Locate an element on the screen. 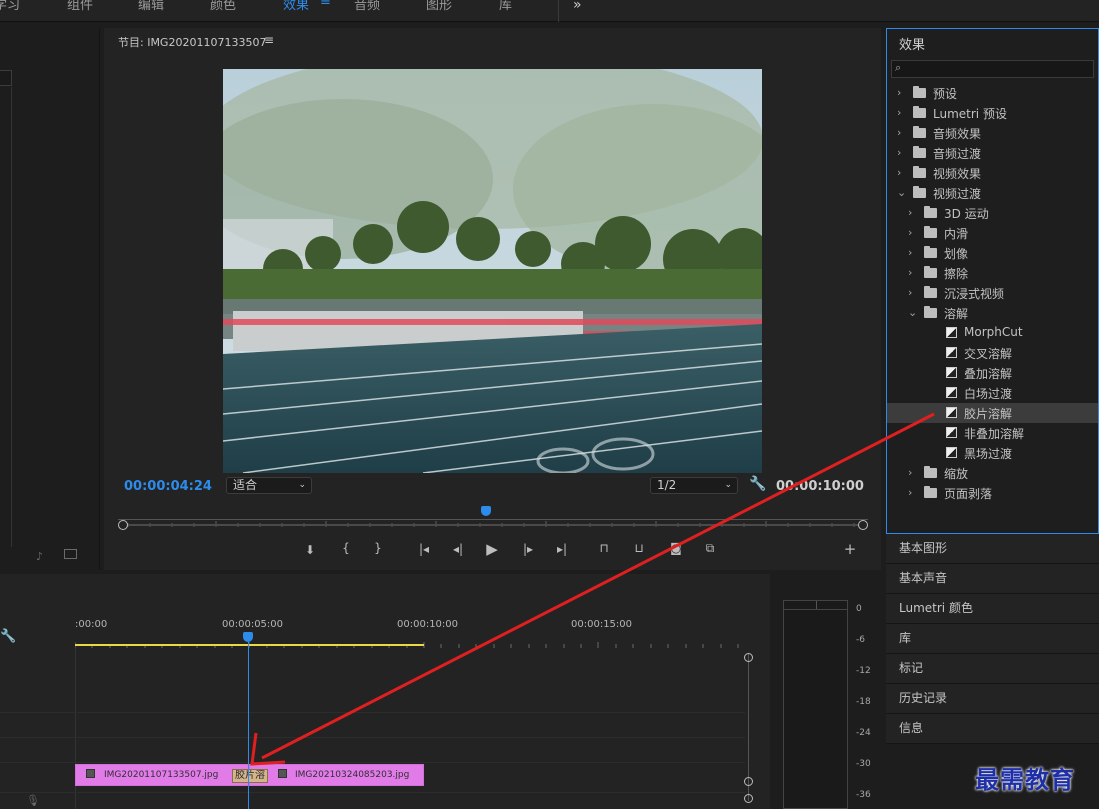 The image size is (1099, 809). effects-tree-item: › 视频效果 is located at coordinates (992, 173).